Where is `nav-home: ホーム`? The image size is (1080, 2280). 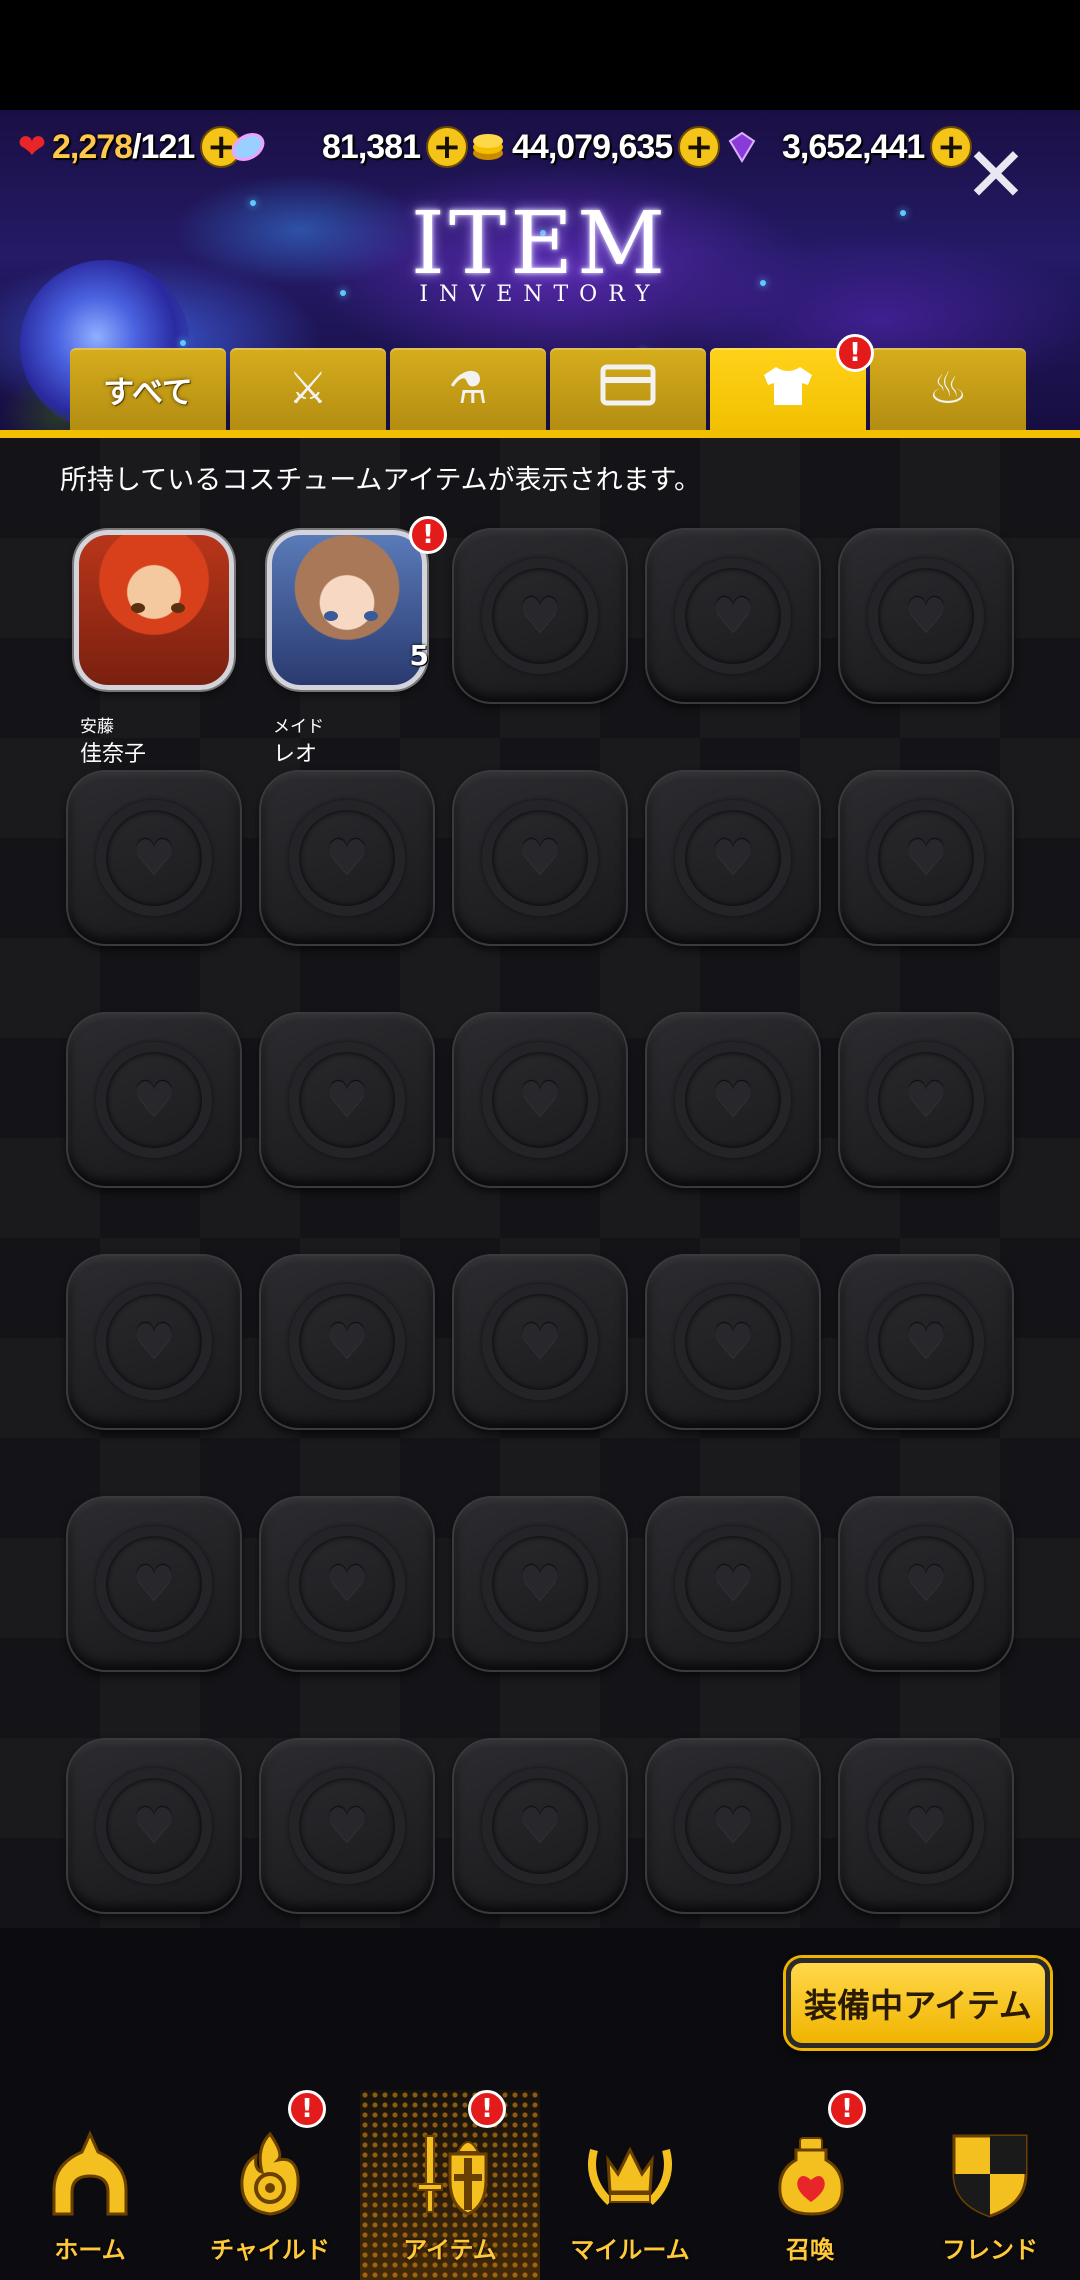 nav-home: ホーム is located at coordinates (90, 2185).